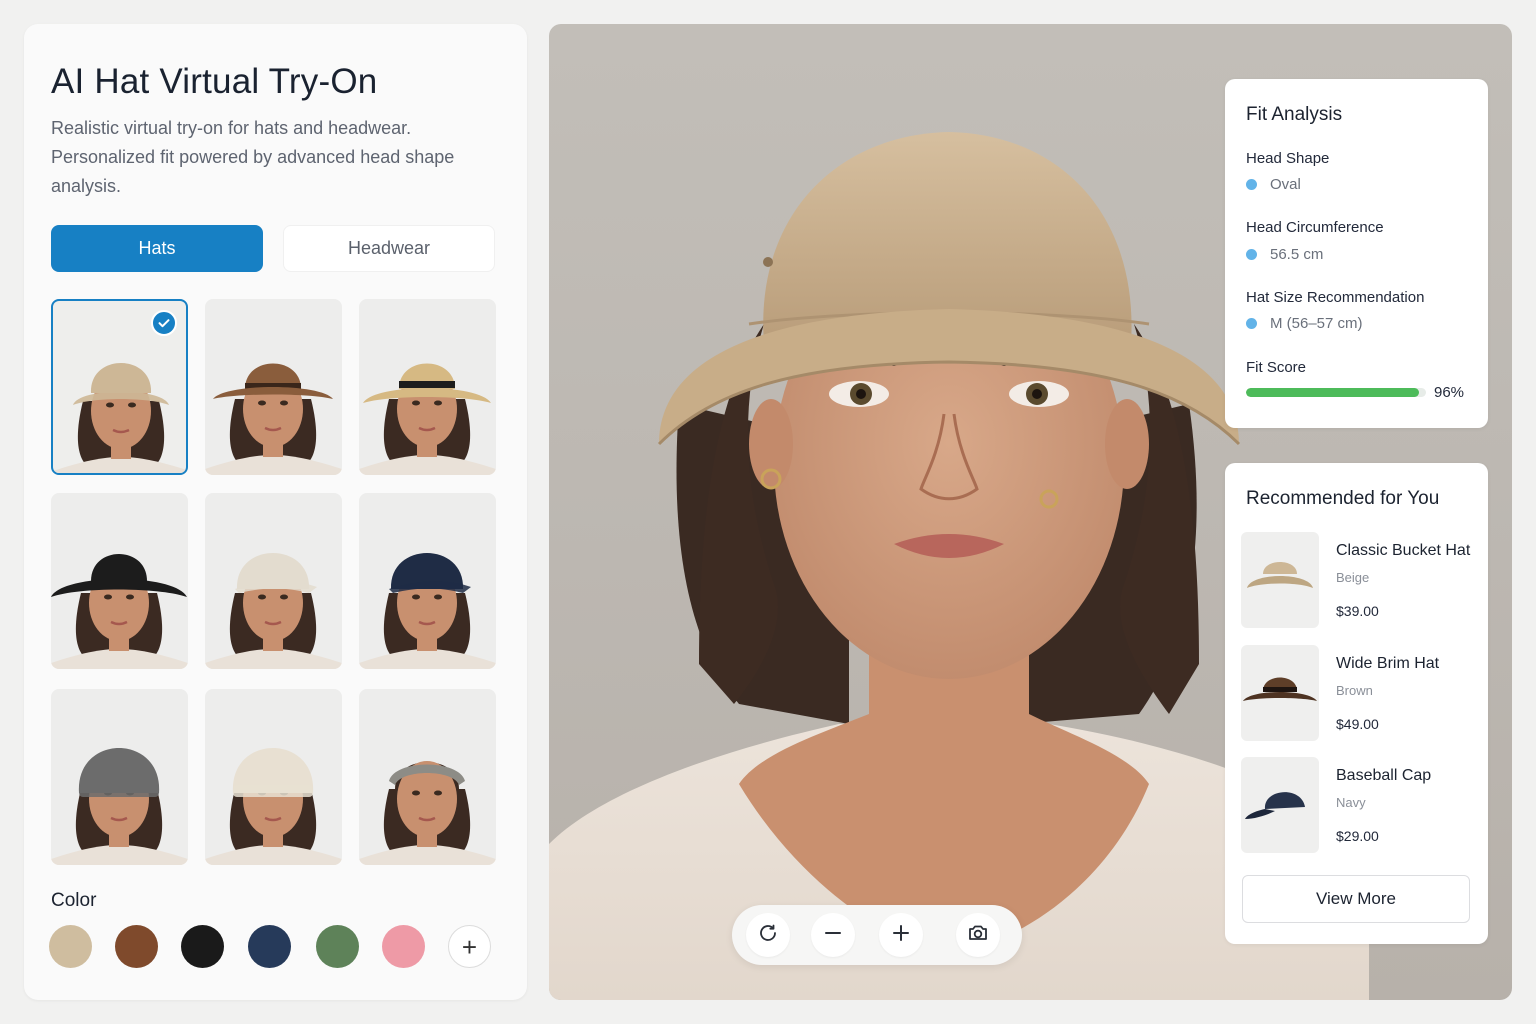 The image size is (1536, 1024). I want to click on head-circumference-dot, so click(1251, 254).